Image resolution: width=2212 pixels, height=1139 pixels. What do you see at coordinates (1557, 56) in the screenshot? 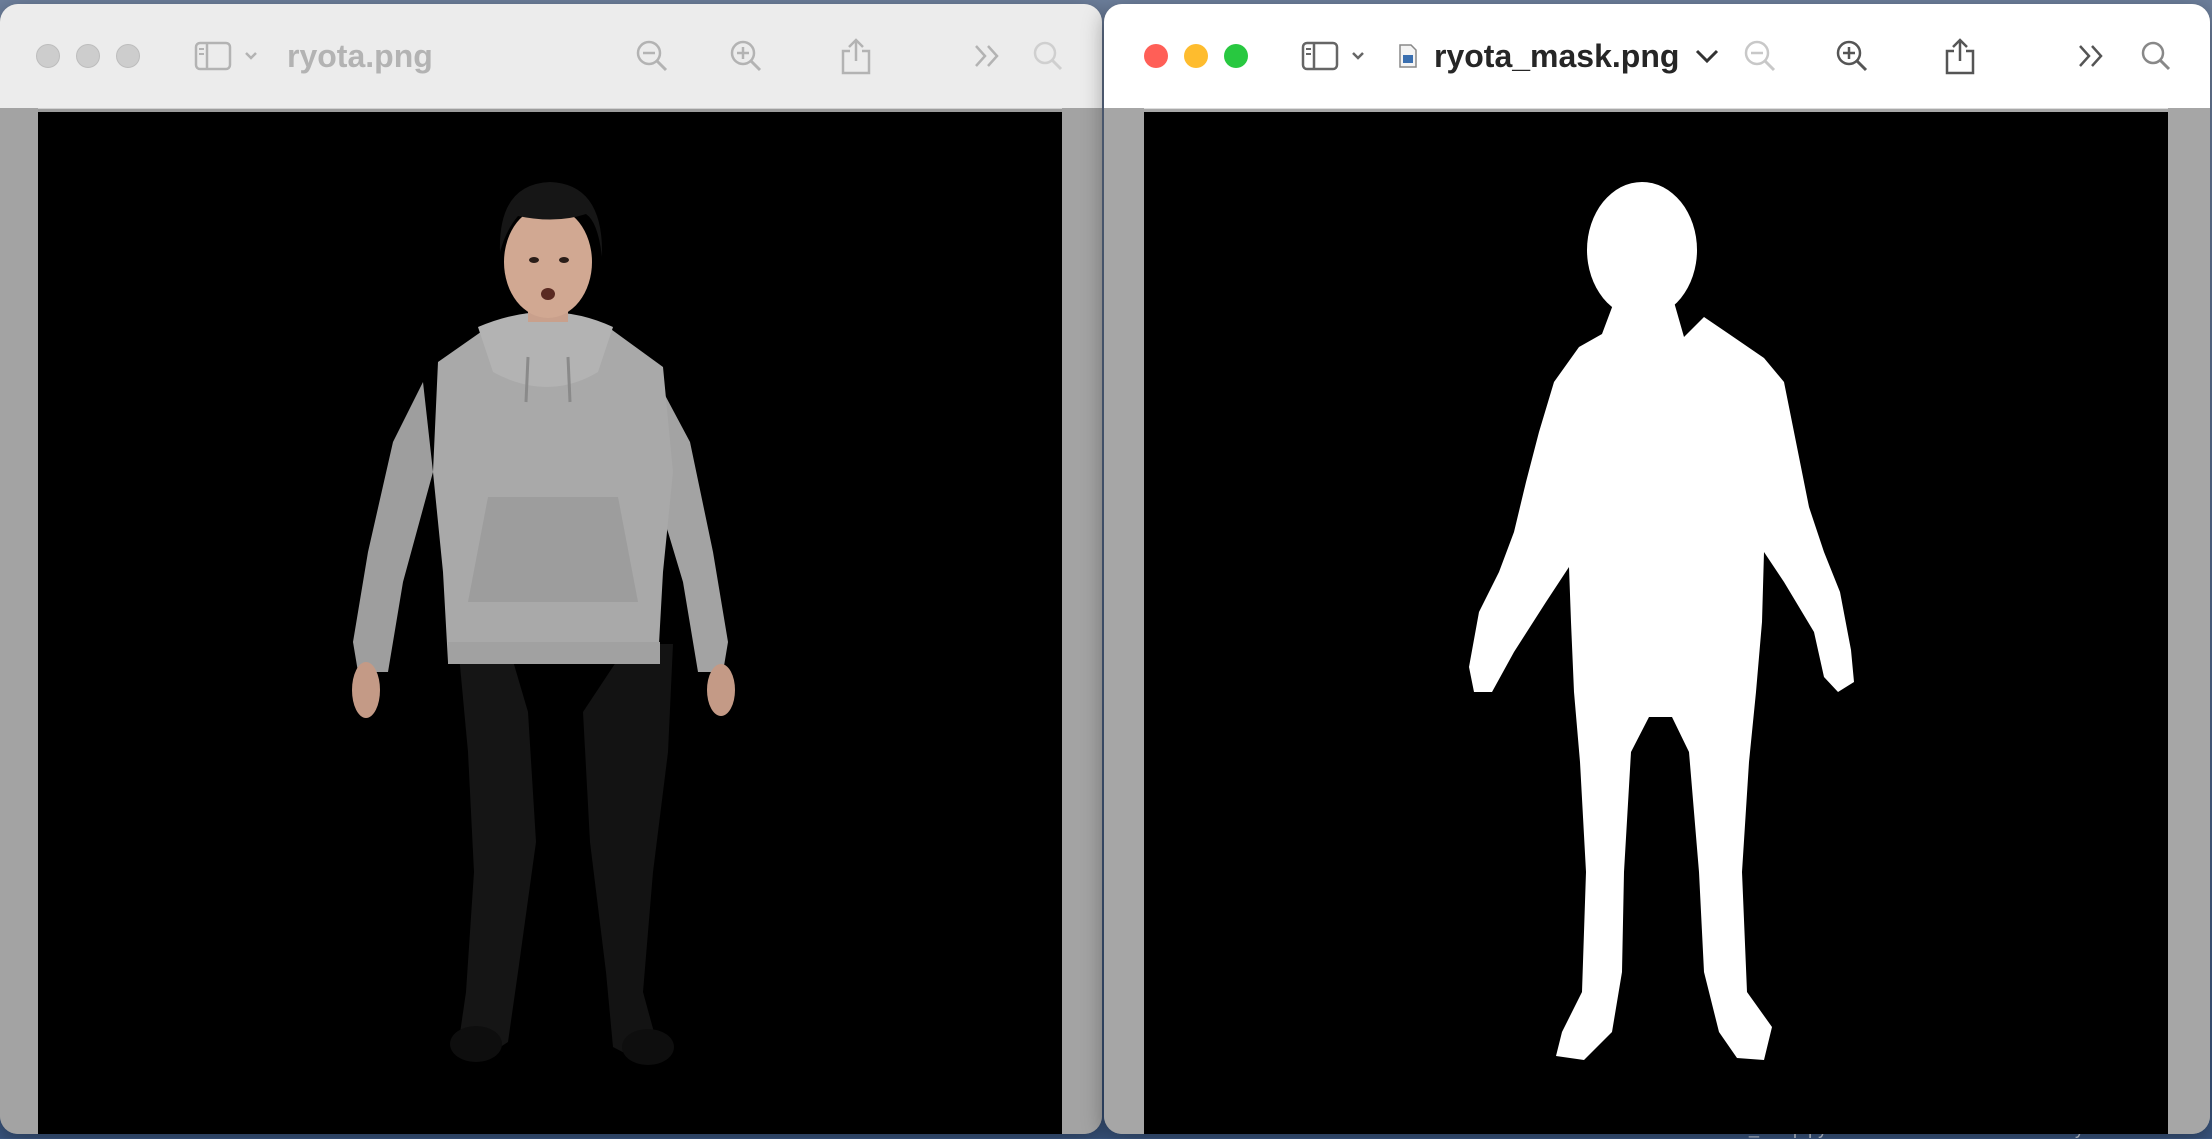
I see `window-title: ryota_mask.png` at bounding box center [1557, 56].